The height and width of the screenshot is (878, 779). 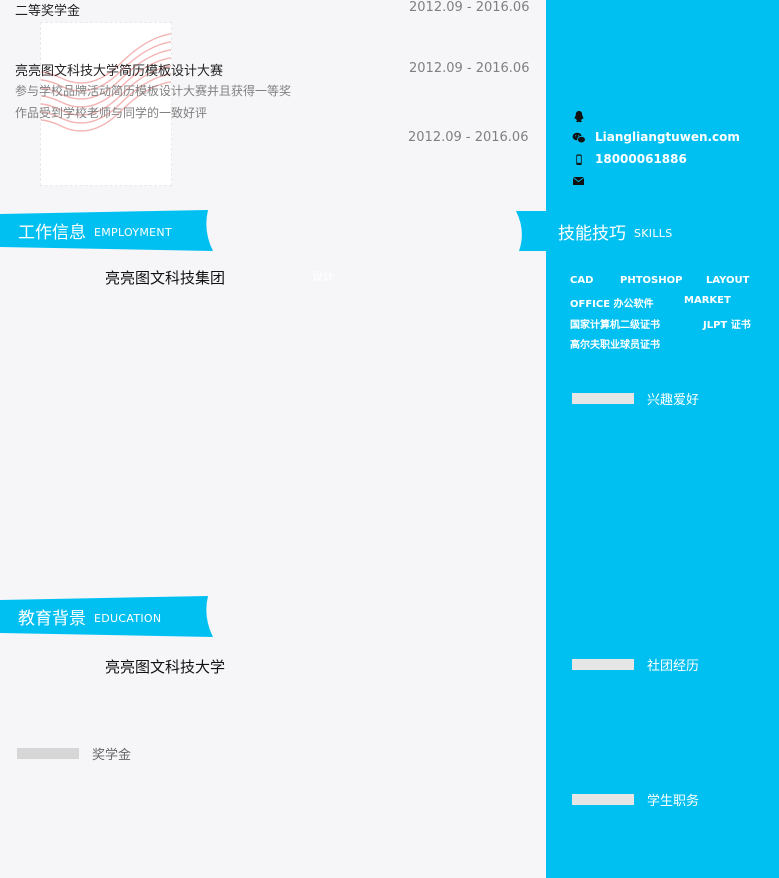 I want to click on clubs-heading: 社团经历, so click(x=662, y=665).